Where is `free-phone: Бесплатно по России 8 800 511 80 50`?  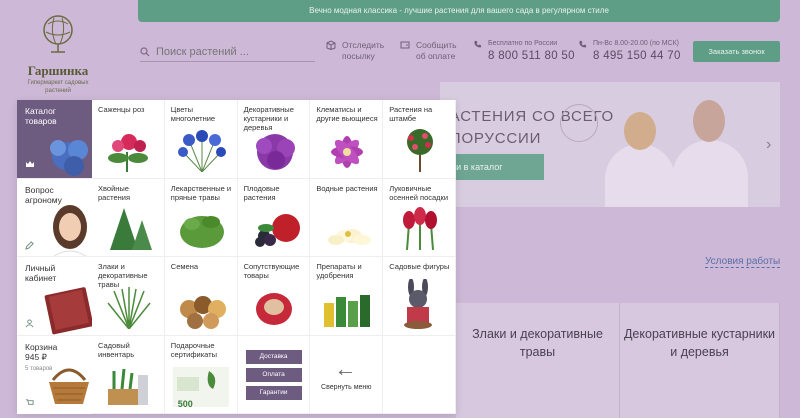
free-phone: Бесплатно по России 8 800 511 80 50 is located at coordinates (524, 51).